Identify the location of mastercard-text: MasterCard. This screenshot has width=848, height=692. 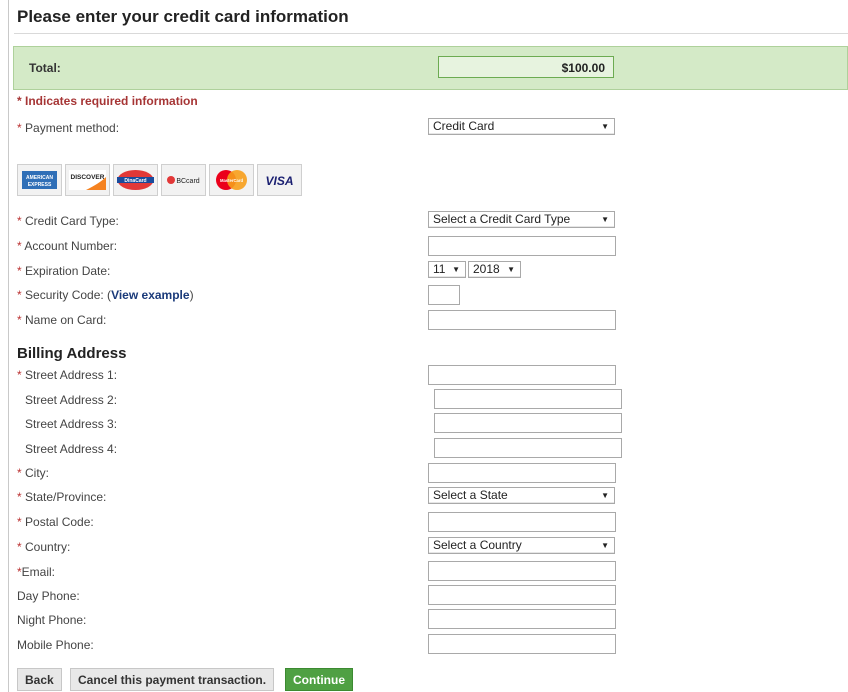
(231, 180).